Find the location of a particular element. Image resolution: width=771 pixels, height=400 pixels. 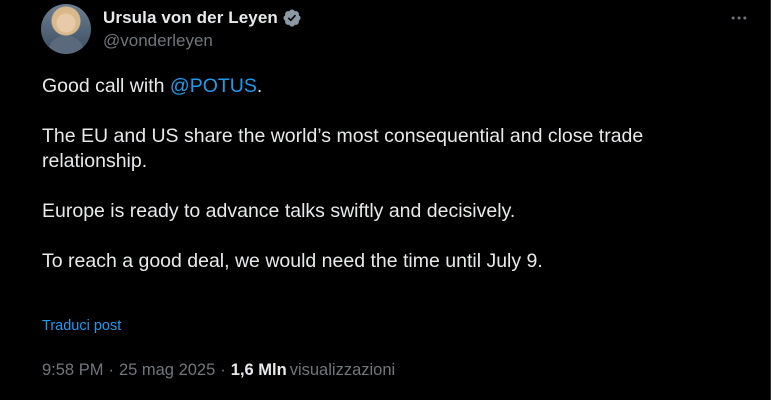

author-handle: @vonderleyen is located at coordinates (202, 41).